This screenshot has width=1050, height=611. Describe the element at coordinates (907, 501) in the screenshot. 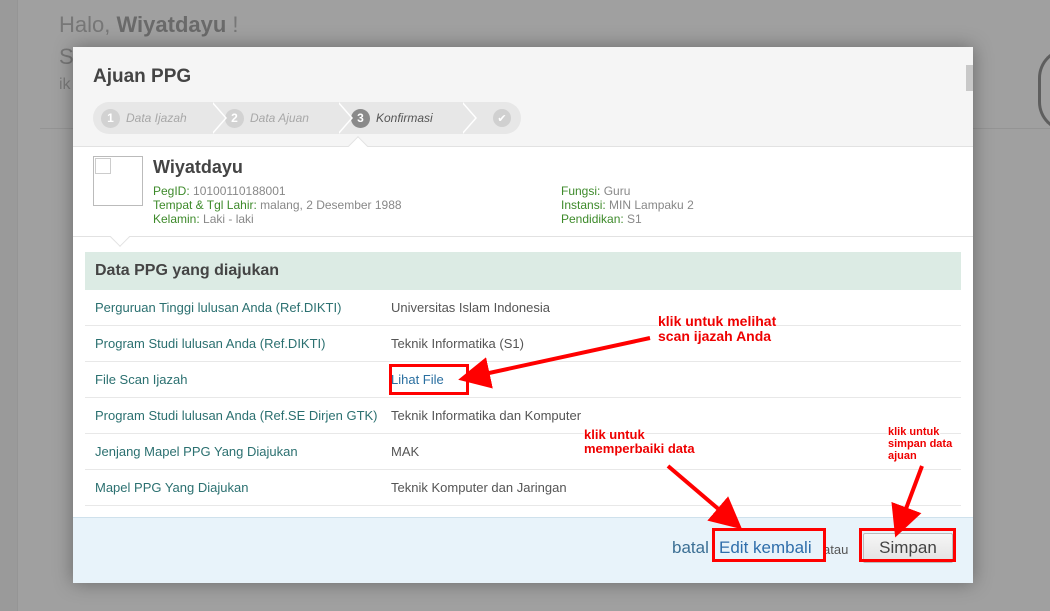

I see `arrow-to-simpan` at that location.